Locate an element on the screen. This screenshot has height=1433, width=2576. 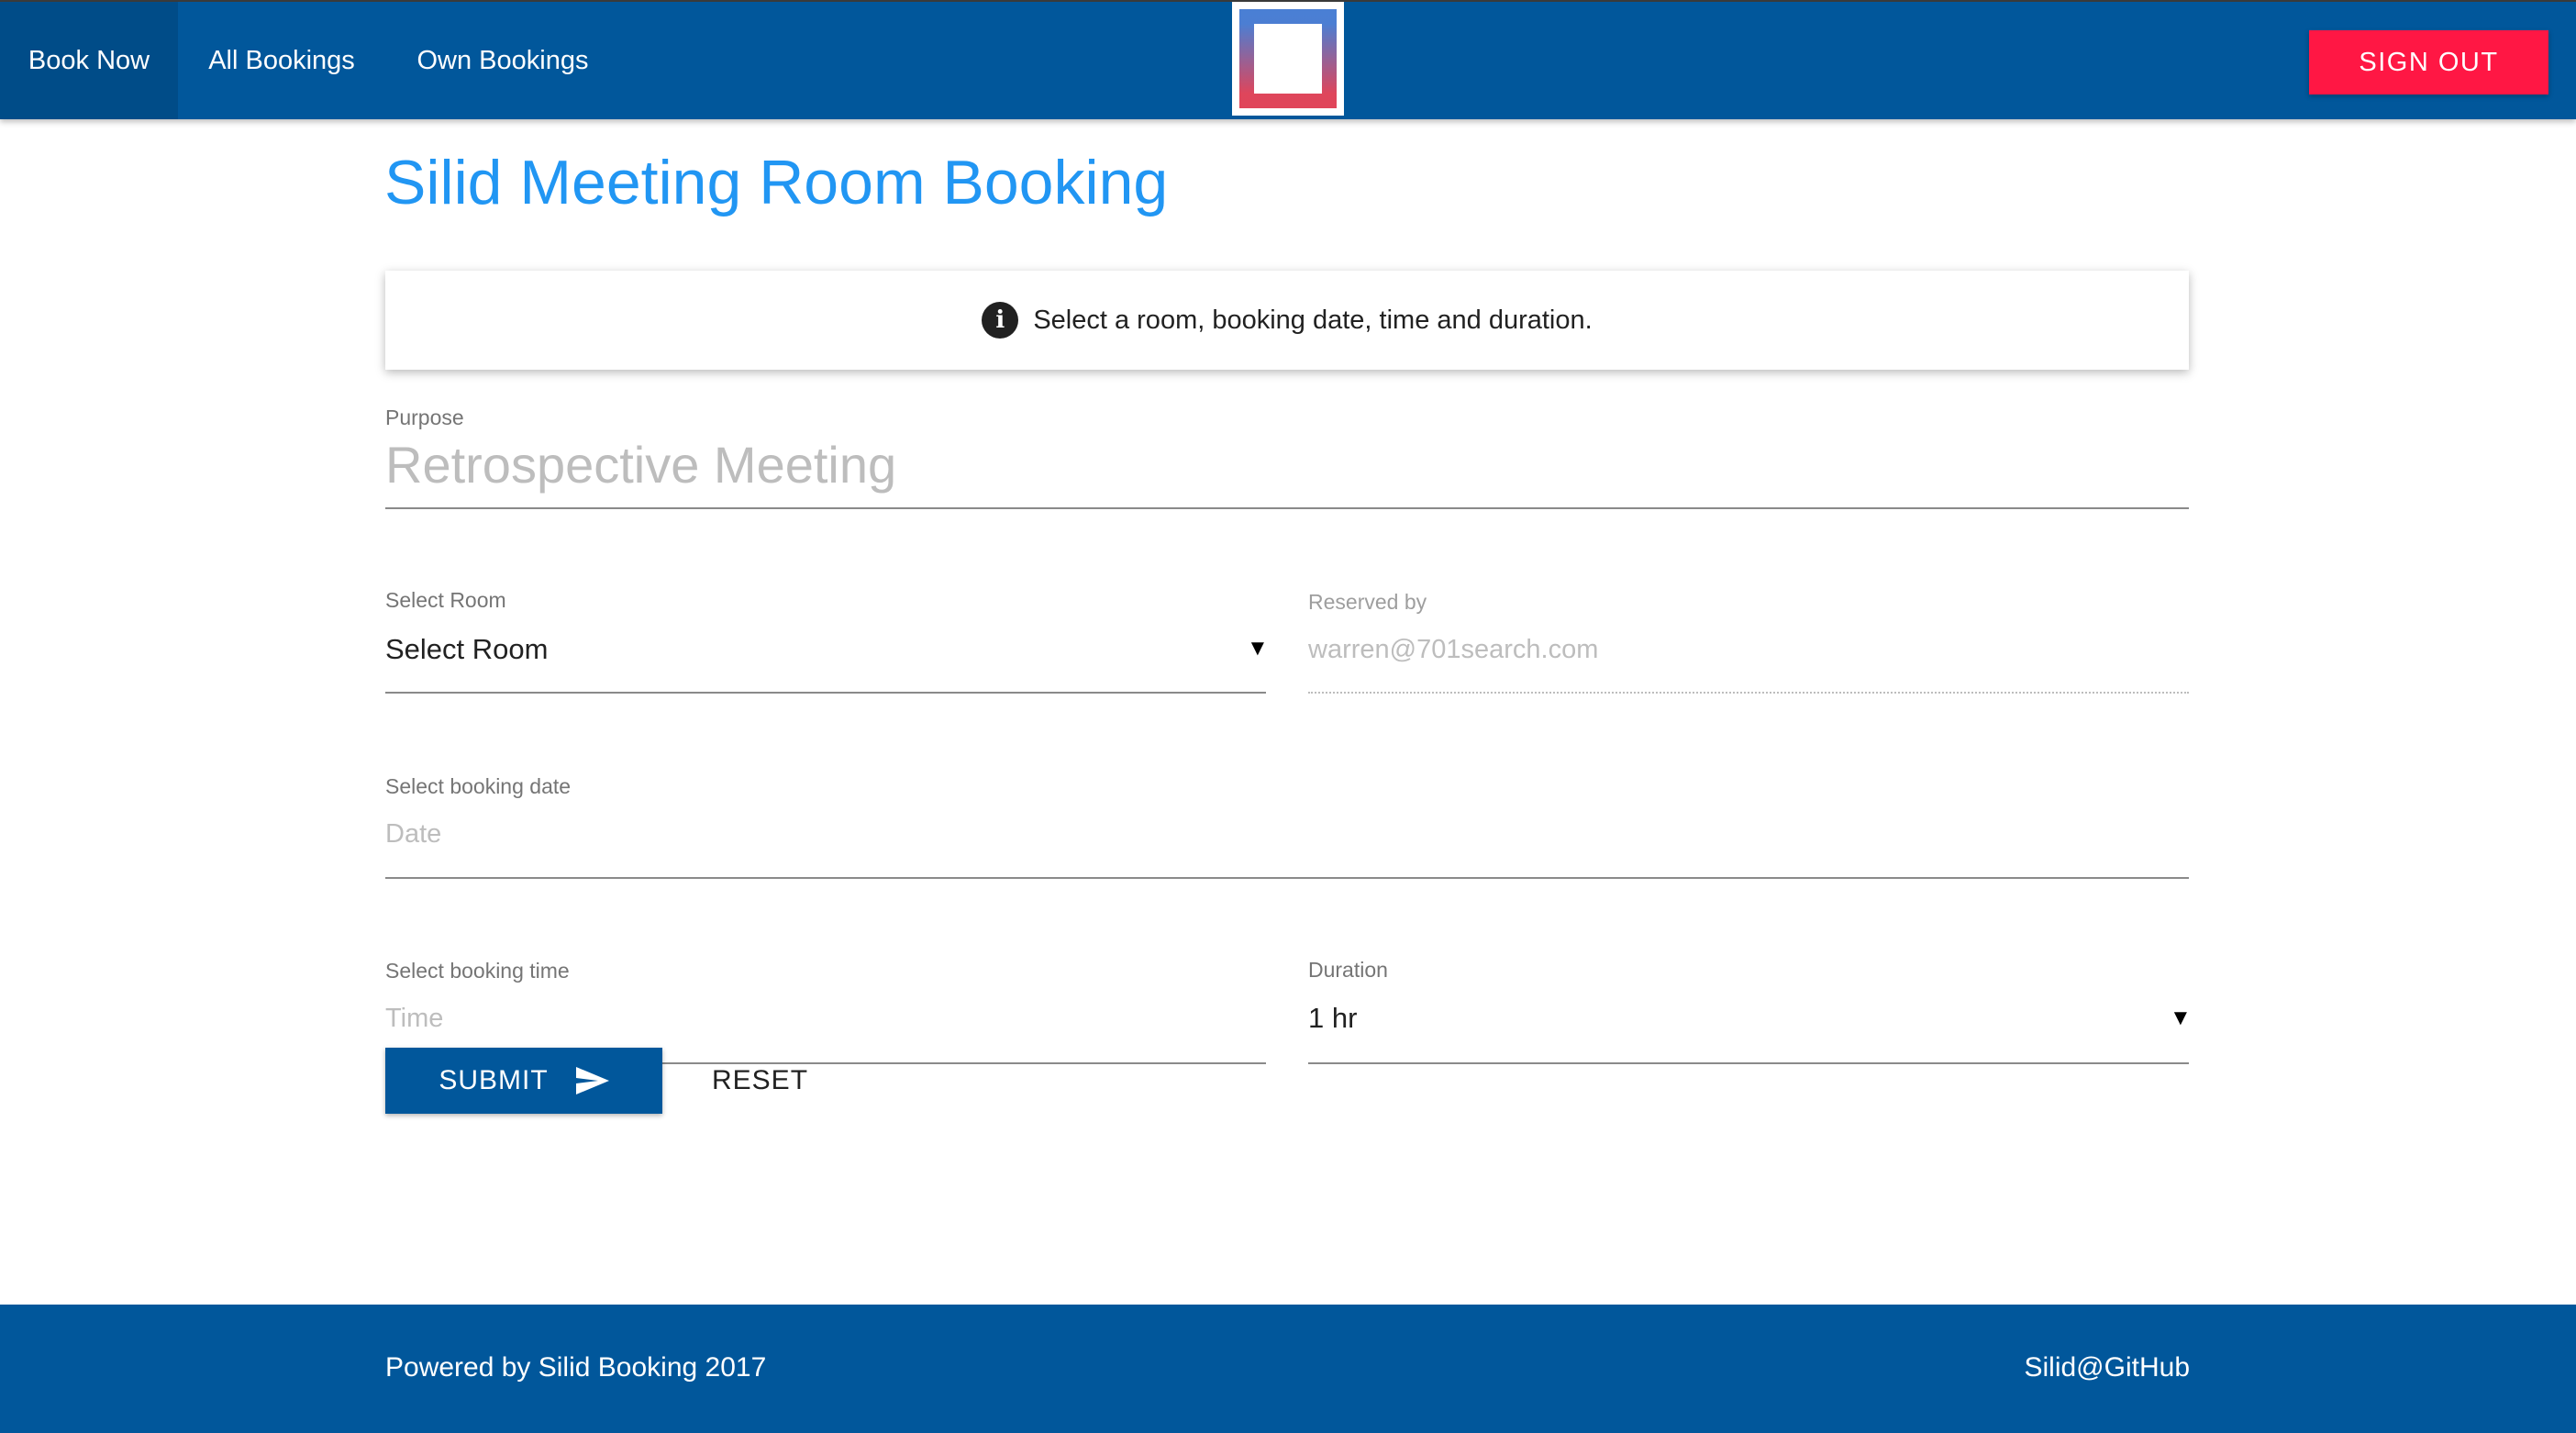
time-input: Time is located at coordinates (414, 1019).